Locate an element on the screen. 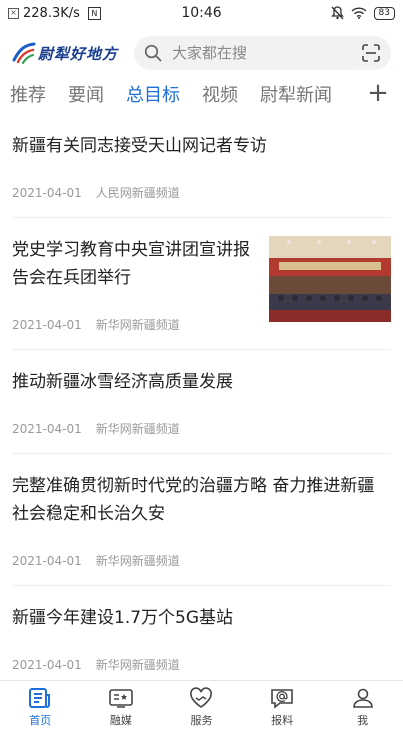 This screenshot has width=403, height=733. battery-icon: 83 is located at coordinates (384, 13).